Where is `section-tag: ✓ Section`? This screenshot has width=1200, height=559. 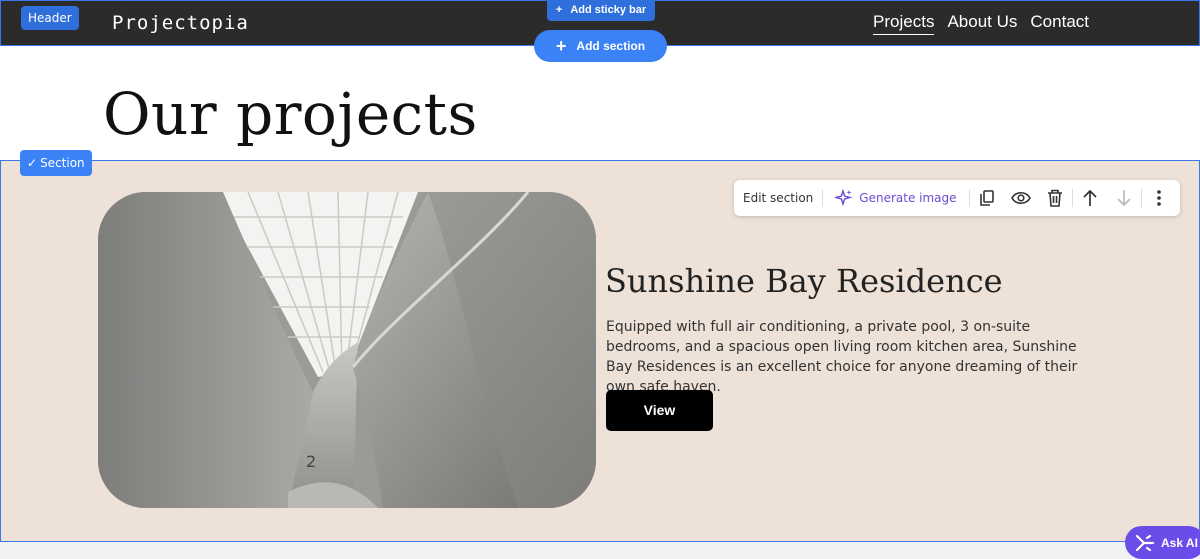 section-tag: ✓ Section is located at coordinates (56, 163).